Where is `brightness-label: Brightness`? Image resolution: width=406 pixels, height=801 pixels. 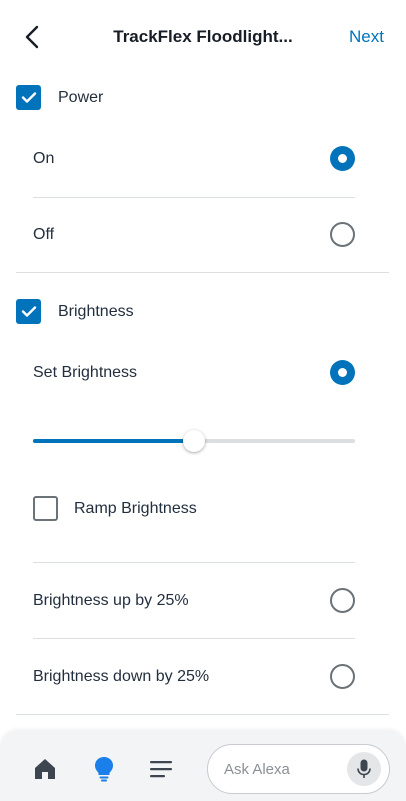 brightness-label: Brightness is located at coordinates (96, 311).